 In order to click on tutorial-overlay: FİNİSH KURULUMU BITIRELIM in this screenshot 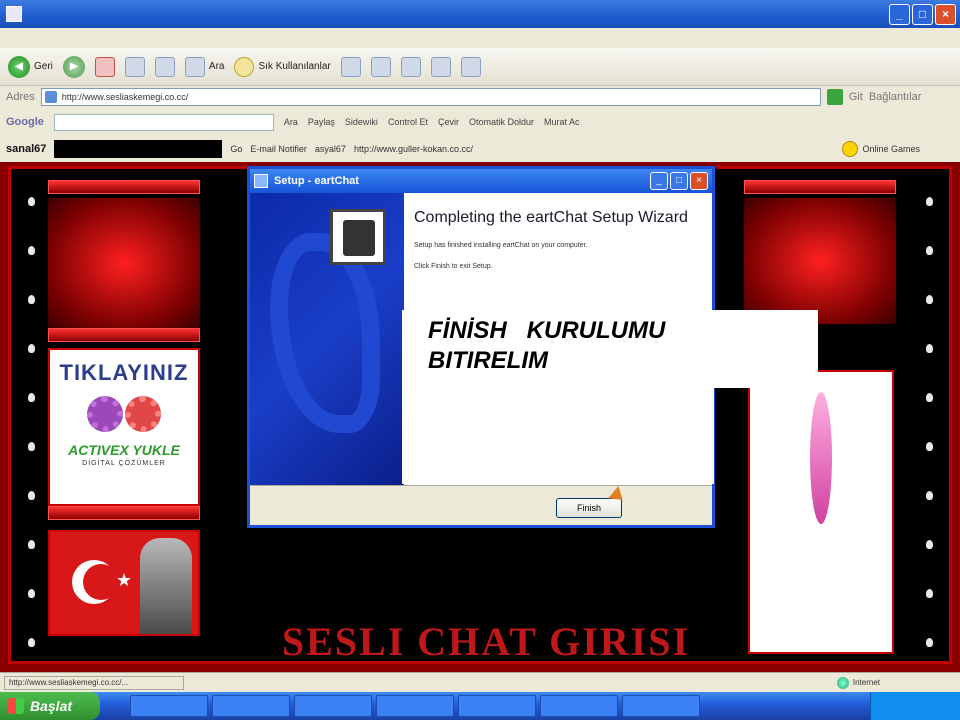, I will do `click(610, 349)`.